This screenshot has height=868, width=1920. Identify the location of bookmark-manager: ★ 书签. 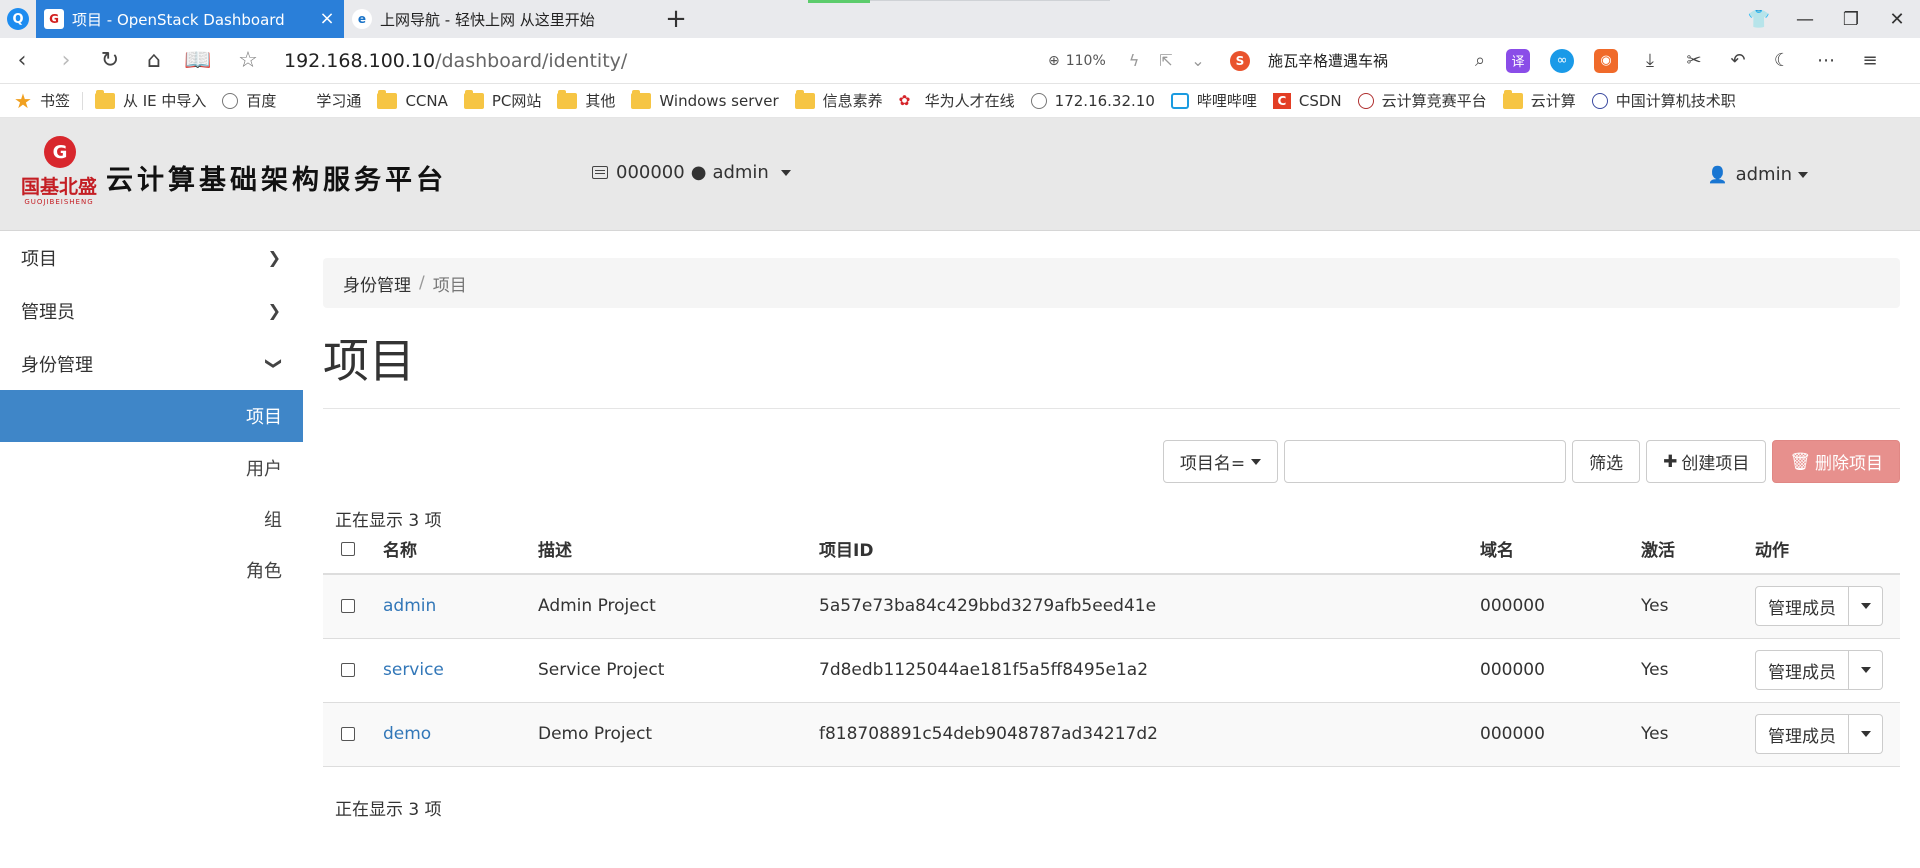
(42, 101).